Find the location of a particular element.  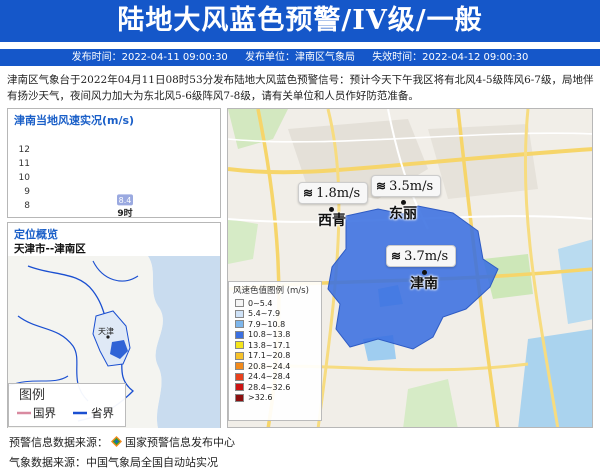

legend-label: 24.4~28.4 is located at coordinates (269, 377).